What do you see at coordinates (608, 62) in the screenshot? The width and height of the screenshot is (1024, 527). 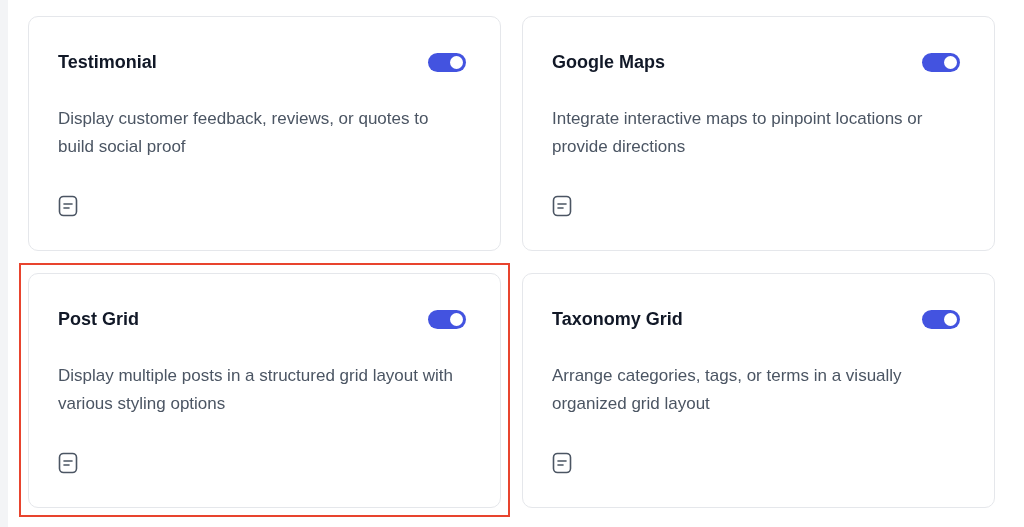 I see `card-title: Google Maps` at bounding box center [608, 62].